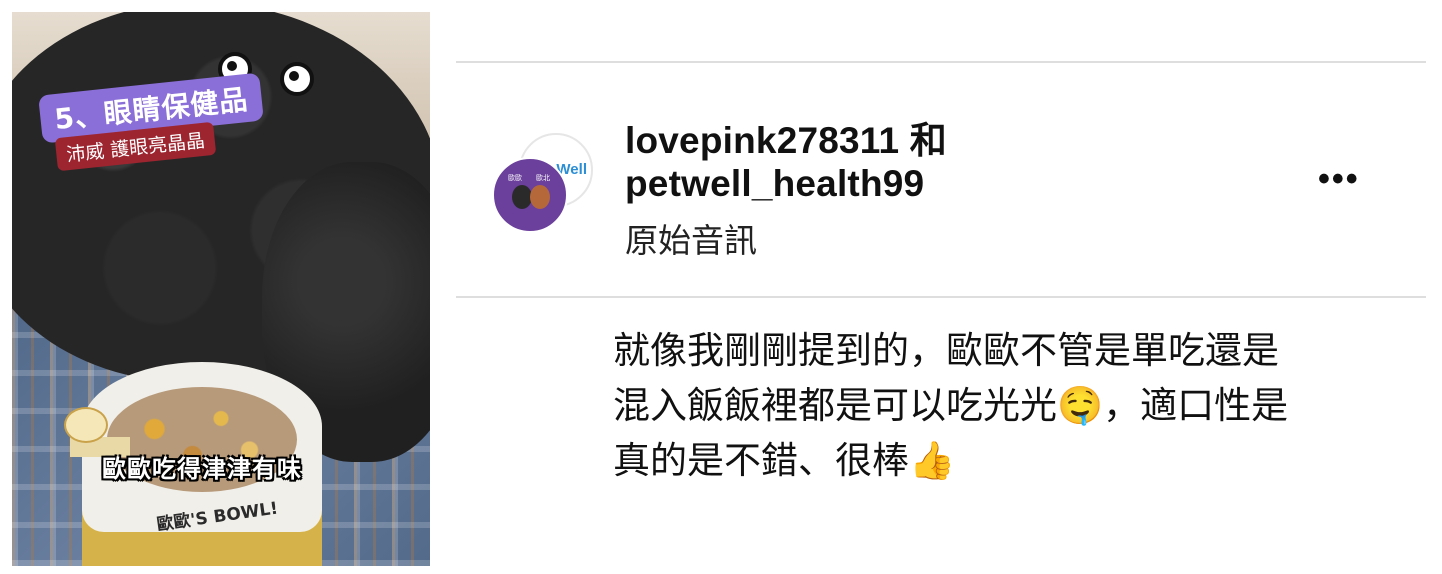 The image size is (1442, 574). Describe the element at coordinates (784, 460) in the screenshot. I see `comment-line: 真的是不錯、很棒👍` at that location.